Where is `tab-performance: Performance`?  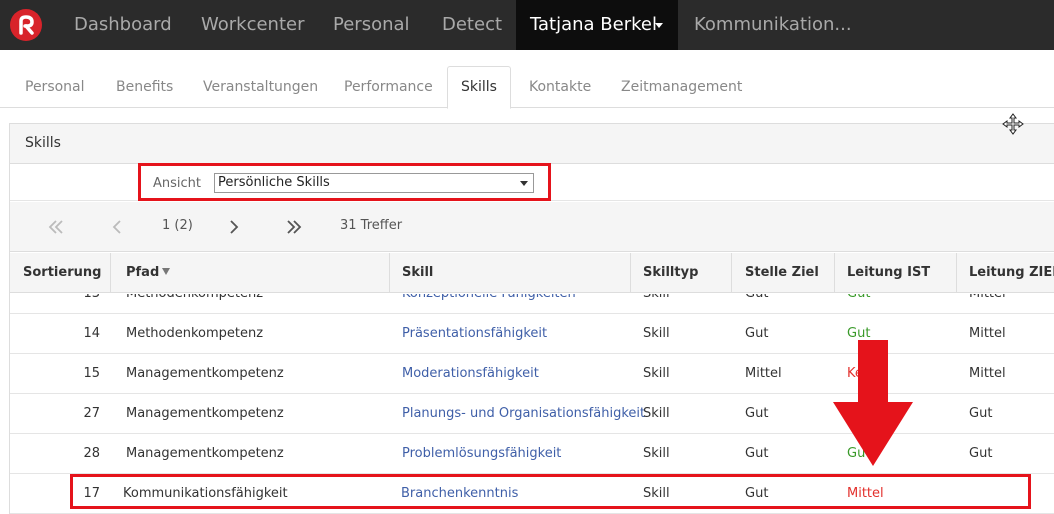 tab-performance: Performance is located at coordinates (388, 87).